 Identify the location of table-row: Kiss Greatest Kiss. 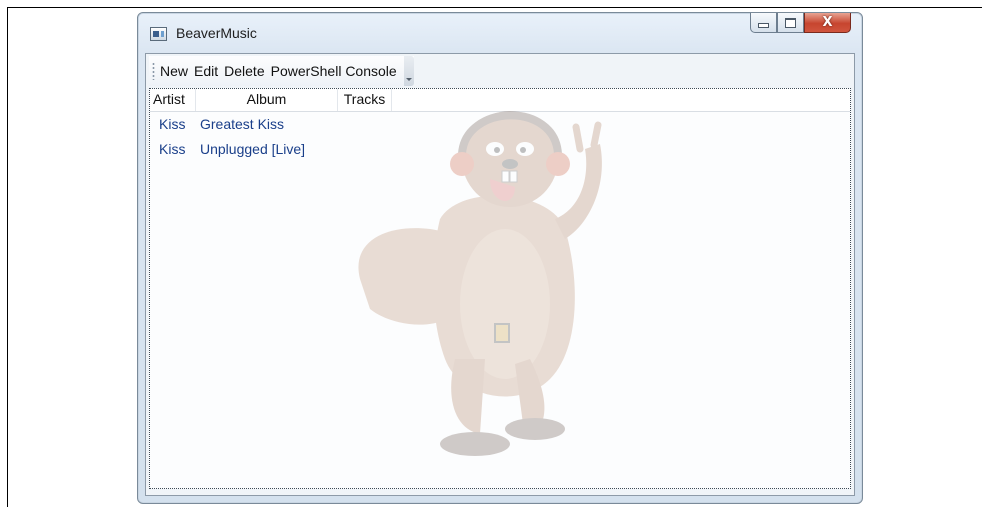
(500, 123).